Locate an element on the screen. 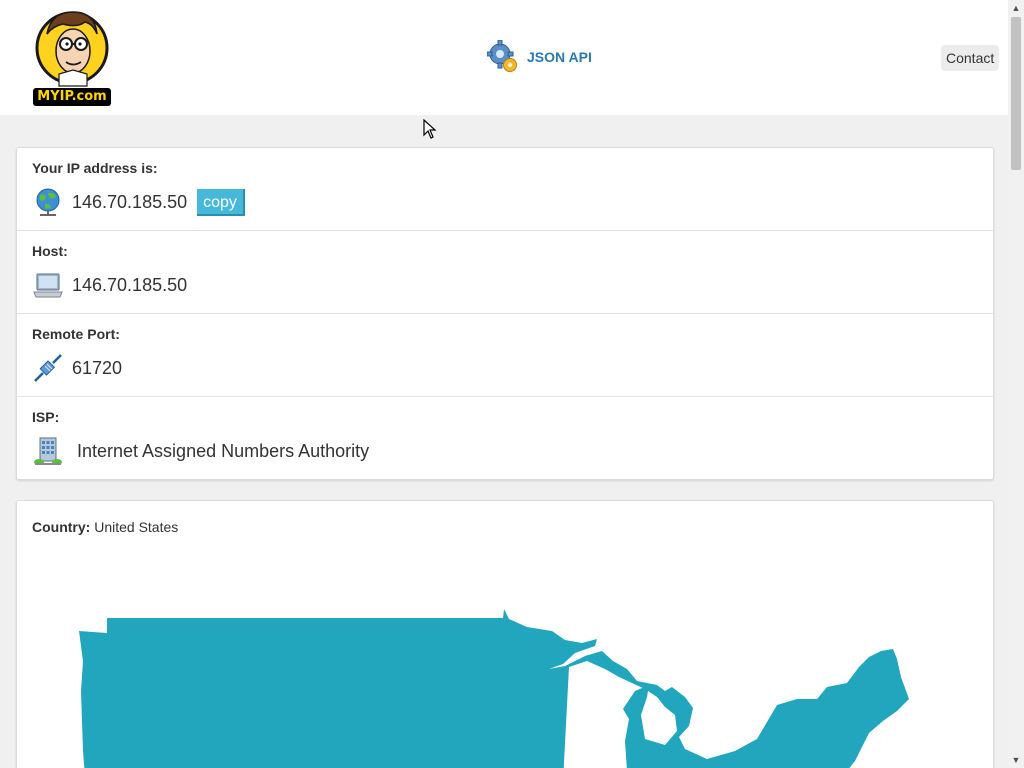 The height and width of the screenshot is (768, 1024). scroll-up-arrow-icon: ▲ is located at coordinates (1016, 8).